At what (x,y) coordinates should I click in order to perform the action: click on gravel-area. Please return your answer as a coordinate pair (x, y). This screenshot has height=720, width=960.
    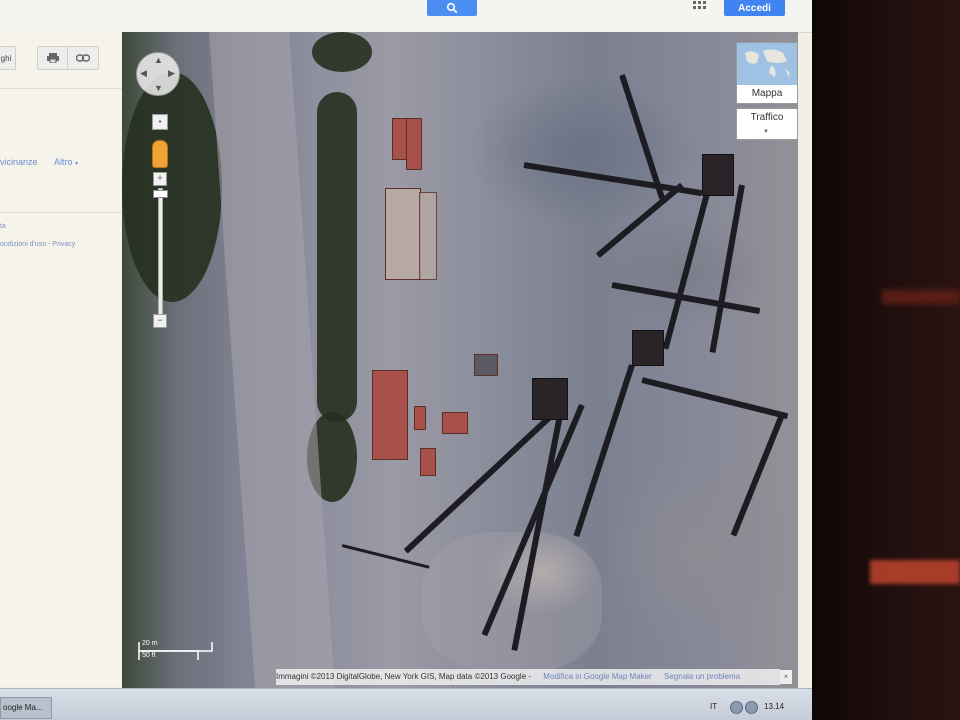
    Looking at the image, I should click on (512, 602).